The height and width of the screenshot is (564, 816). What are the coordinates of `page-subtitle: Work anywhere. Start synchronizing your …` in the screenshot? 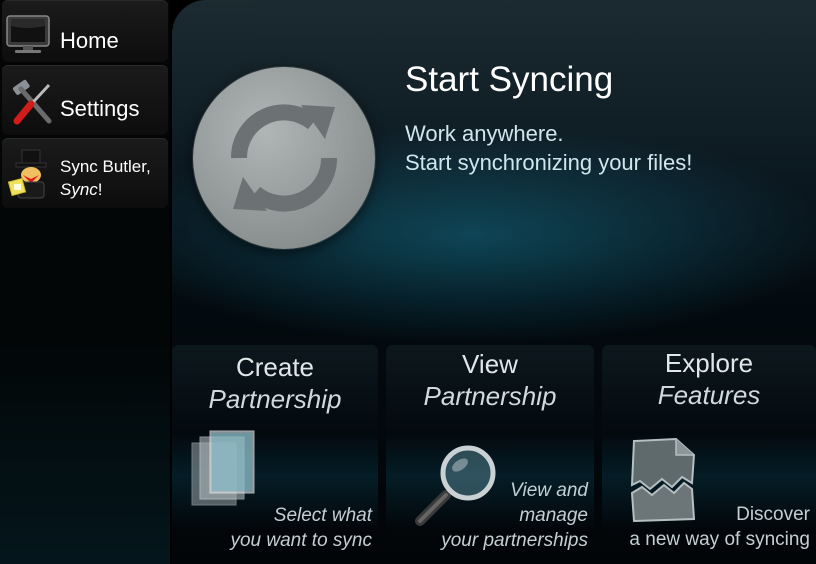 It's located at (548, 148).